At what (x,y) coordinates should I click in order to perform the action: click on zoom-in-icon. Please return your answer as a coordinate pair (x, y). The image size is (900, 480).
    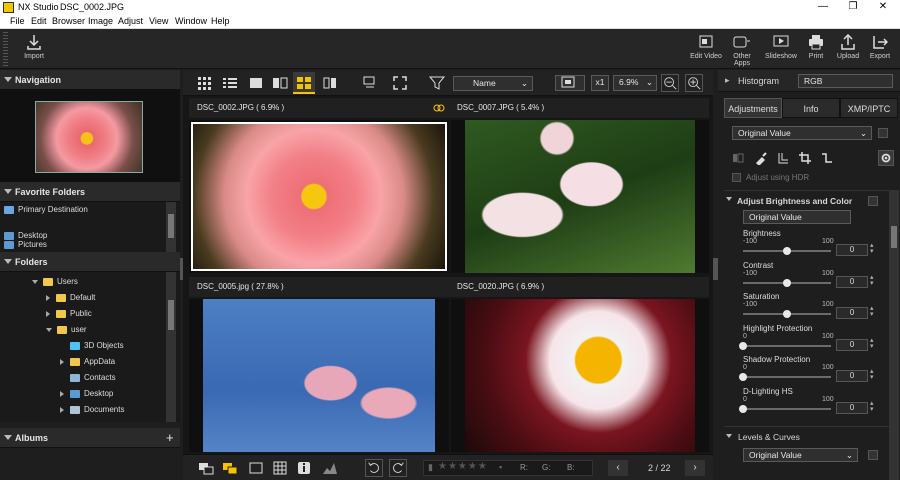
    Looking at the image, I should click on (694, 83).